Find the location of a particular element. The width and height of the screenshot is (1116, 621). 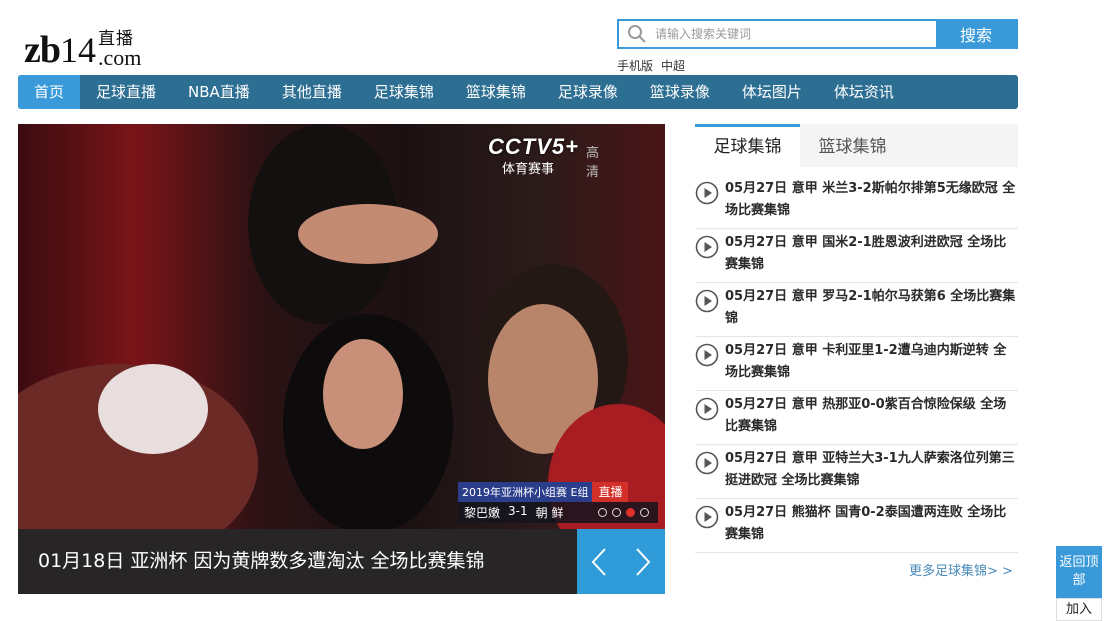

search-bar: 搜索 is located at coordinates (817, 34).